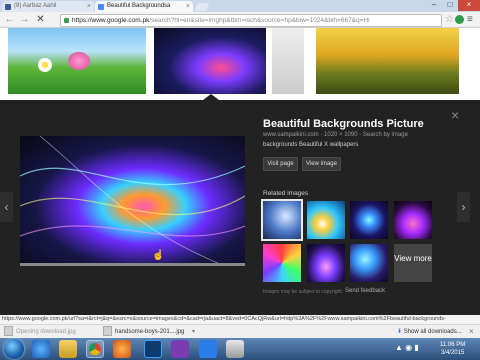 The height and width of the screenshot is (360, 480). I want to click on lock-icon, so click(66, 20).